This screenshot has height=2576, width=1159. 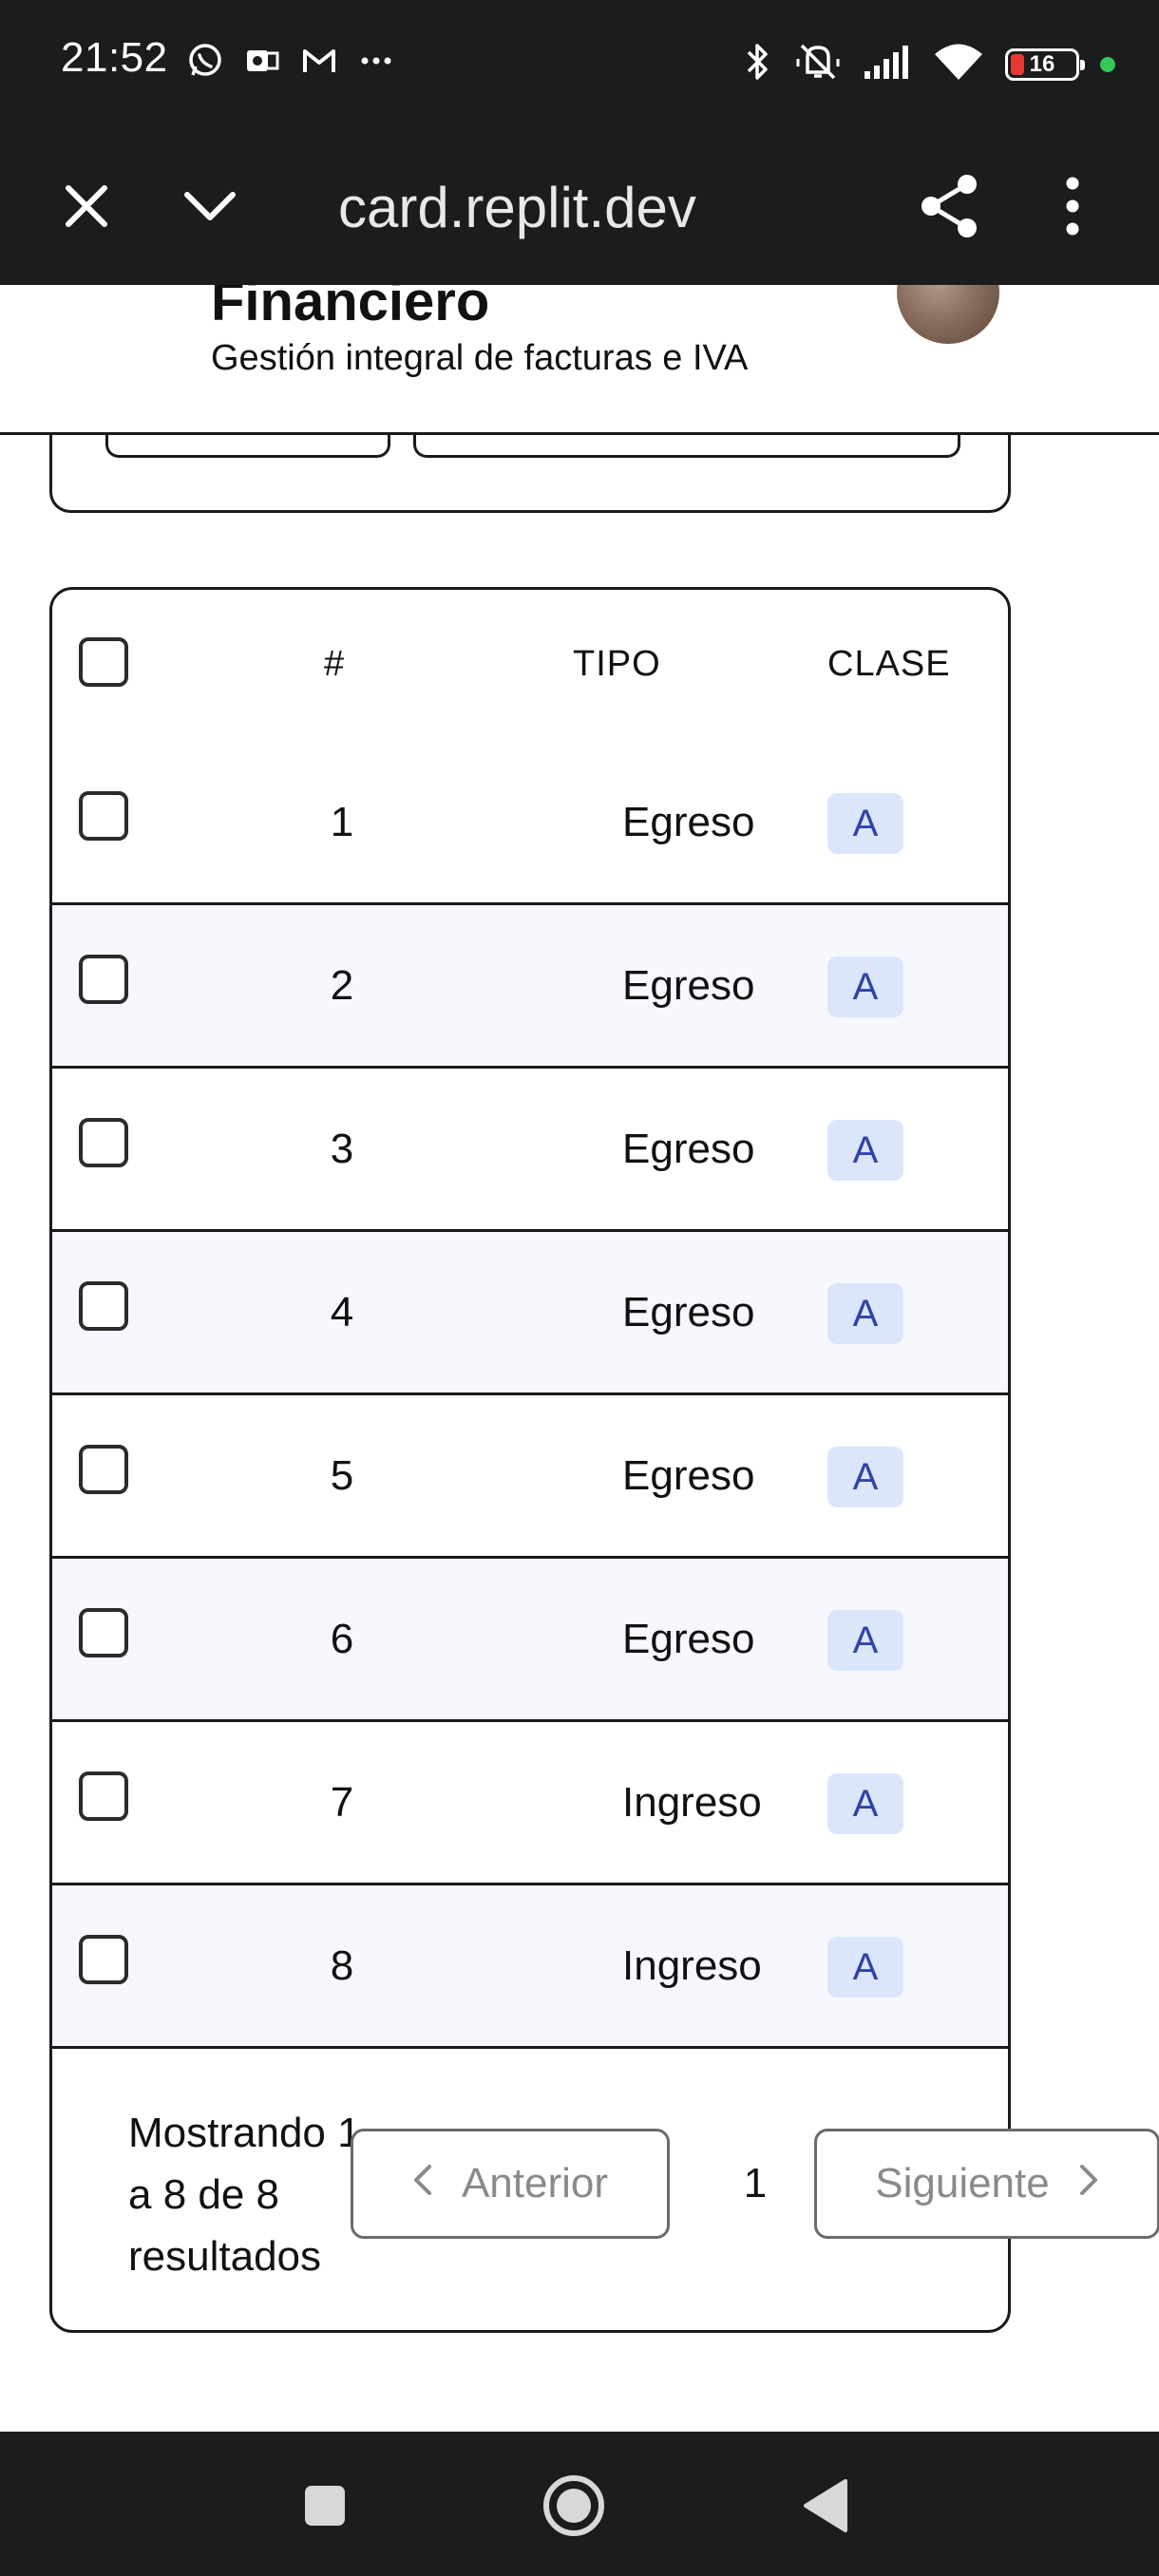 What do you see at coordinates (604, 208) in the screenshot?
I see `url-display: card.replit.dev` at bounding box center [604, 208].